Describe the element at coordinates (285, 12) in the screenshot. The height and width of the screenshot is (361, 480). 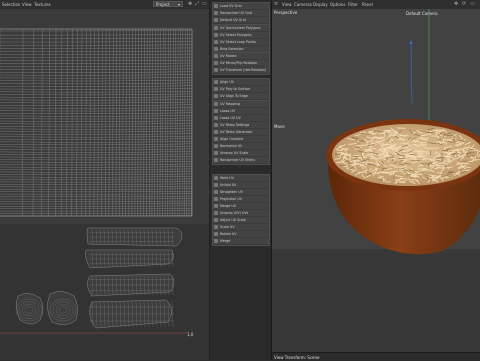
I see `perspective-label: Perspective` at that location.